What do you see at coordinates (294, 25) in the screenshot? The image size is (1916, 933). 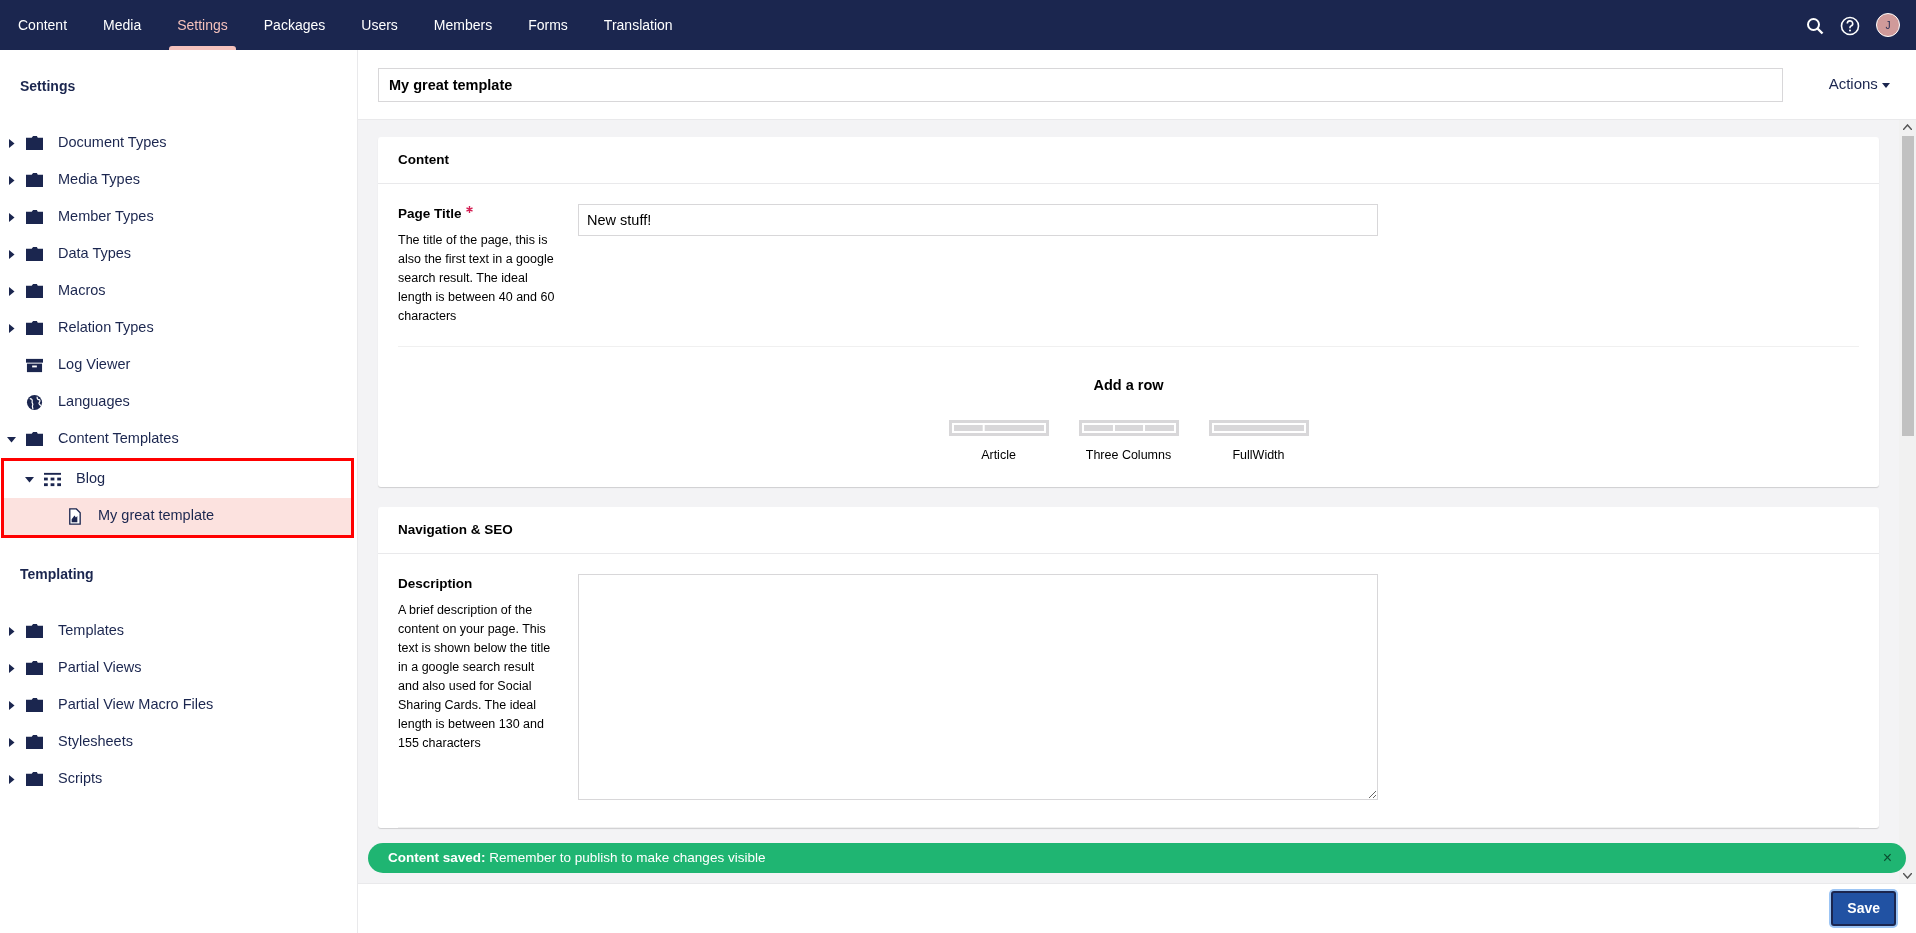 I see `section-tab: Packages` at bounding box center [294, 25].